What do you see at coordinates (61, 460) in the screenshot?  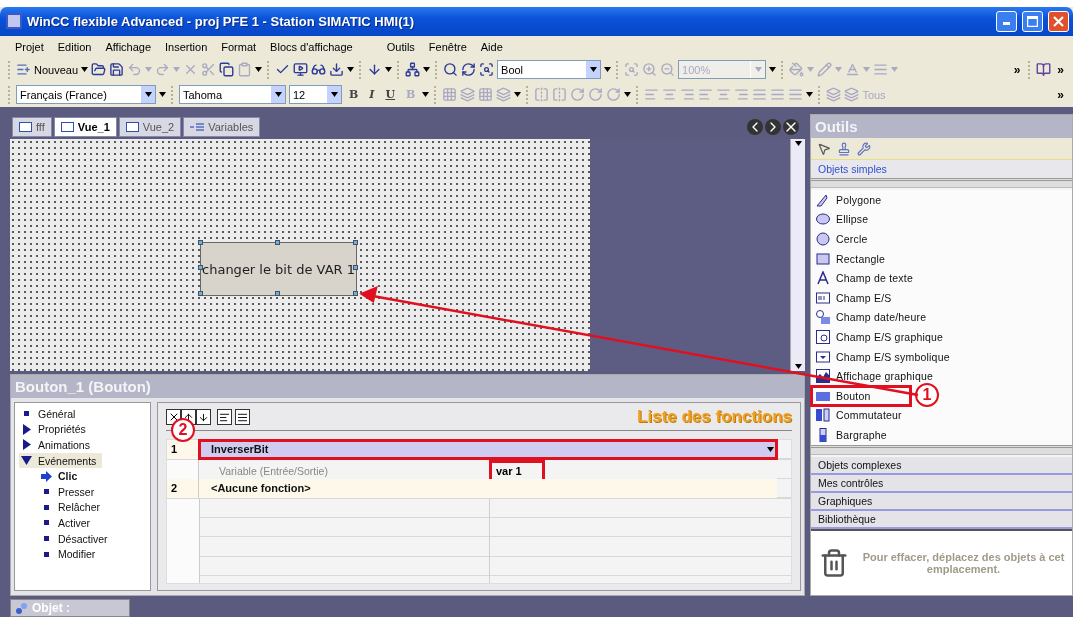 I see `tree-item: Evénements` at bounding box center [61, 460].